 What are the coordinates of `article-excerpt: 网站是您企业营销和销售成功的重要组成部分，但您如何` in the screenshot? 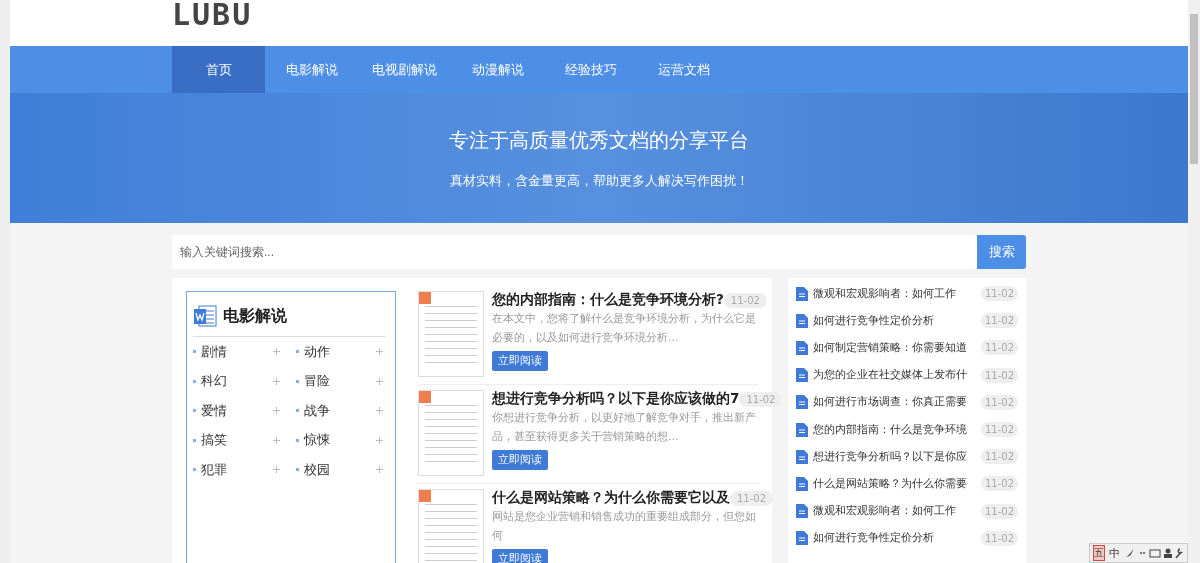 It's located at (624, 526).